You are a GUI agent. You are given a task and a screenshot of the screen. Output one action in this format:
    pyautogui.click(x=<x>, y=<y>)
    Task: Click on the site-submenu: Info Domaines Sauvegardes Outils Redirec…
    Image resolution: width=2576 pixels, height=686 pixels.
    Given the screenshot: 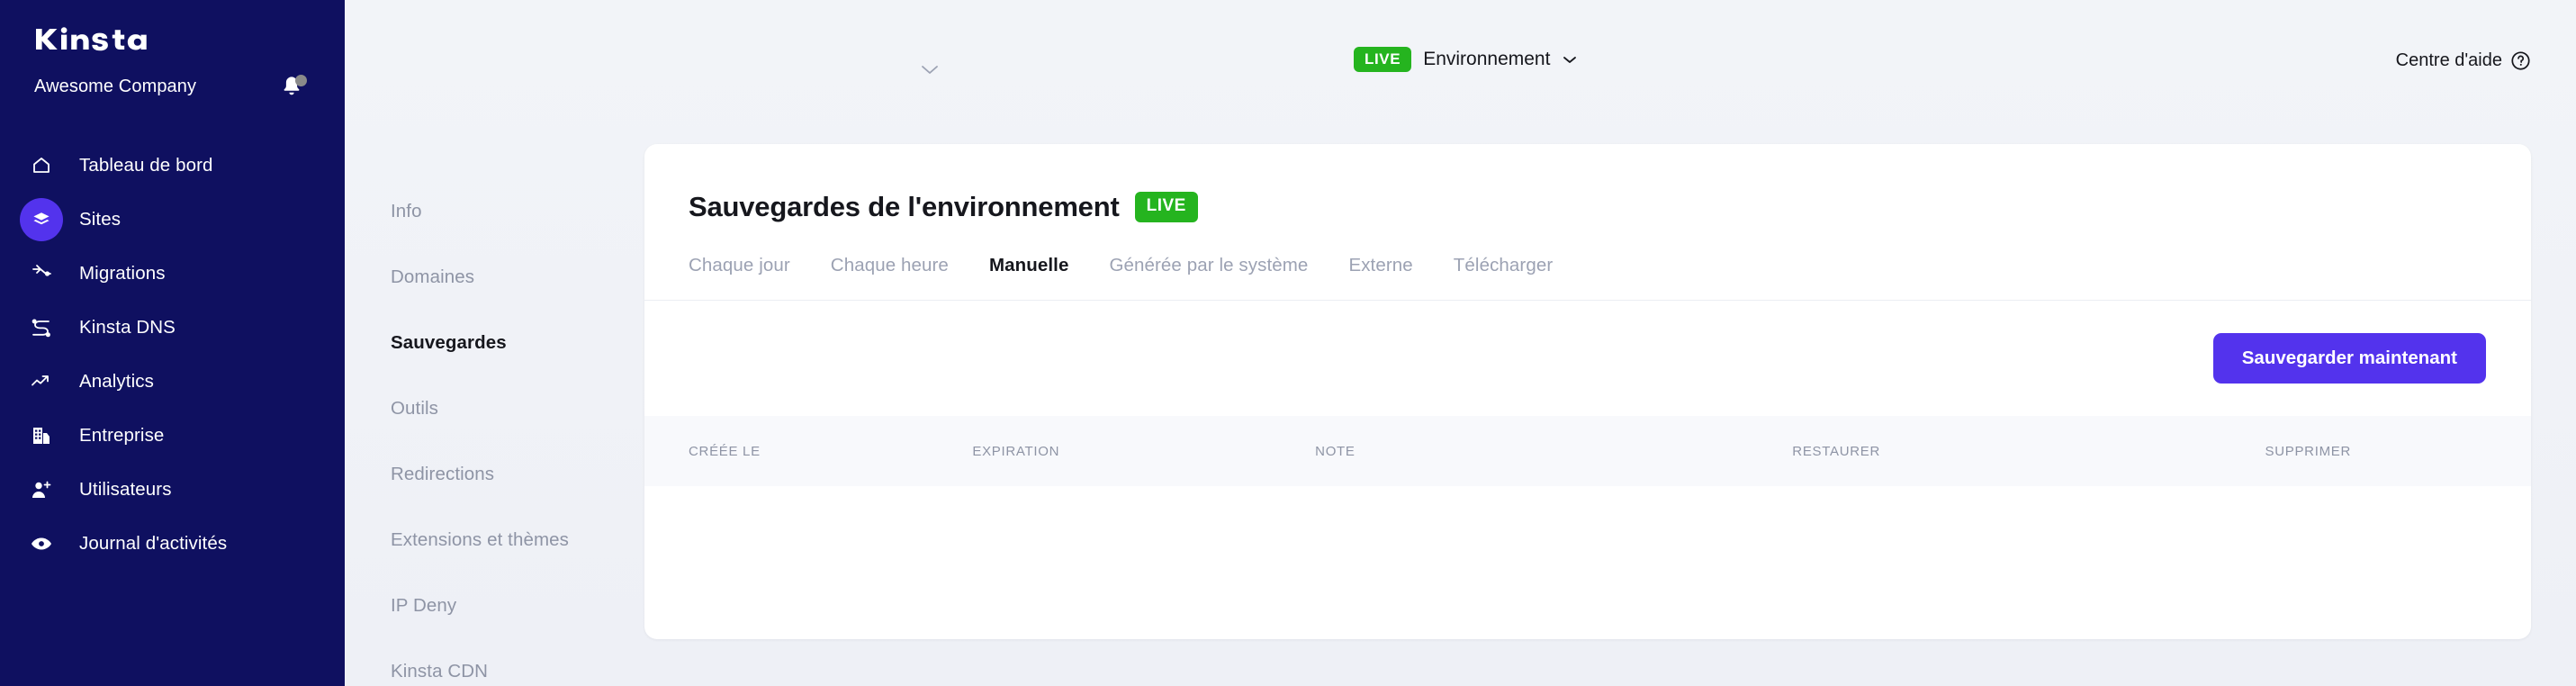 What is the action you would take?
    pyautogui.click(x=494, y=343)
    